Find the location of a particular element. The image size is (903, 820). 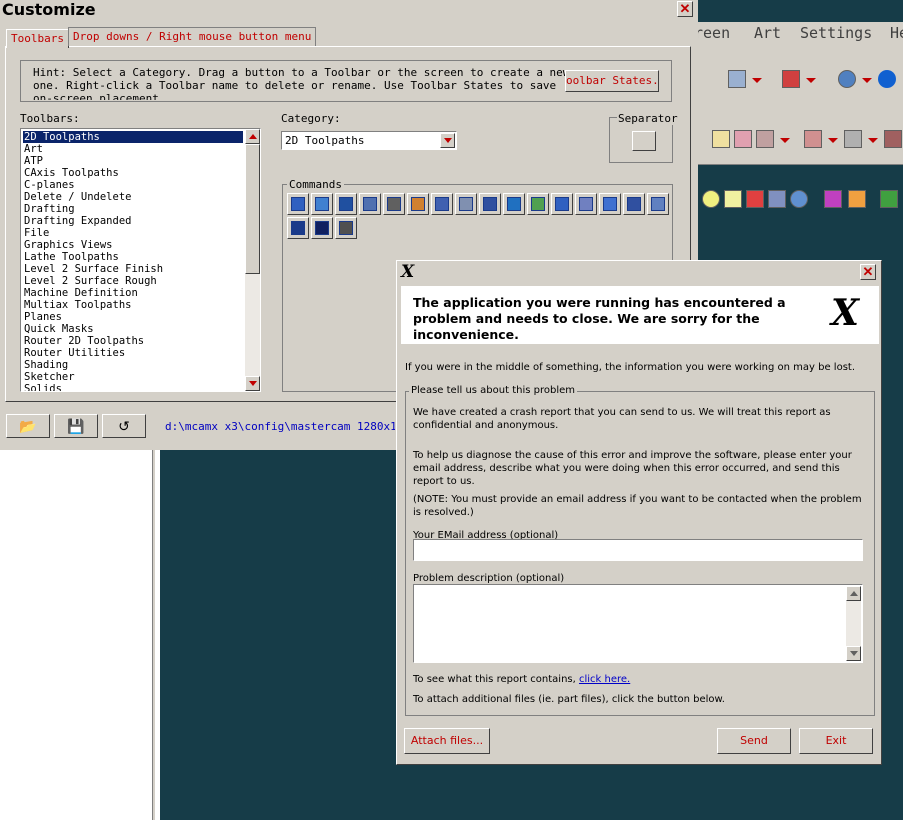

open-button: 📂 is located at coordinates (28, 426).